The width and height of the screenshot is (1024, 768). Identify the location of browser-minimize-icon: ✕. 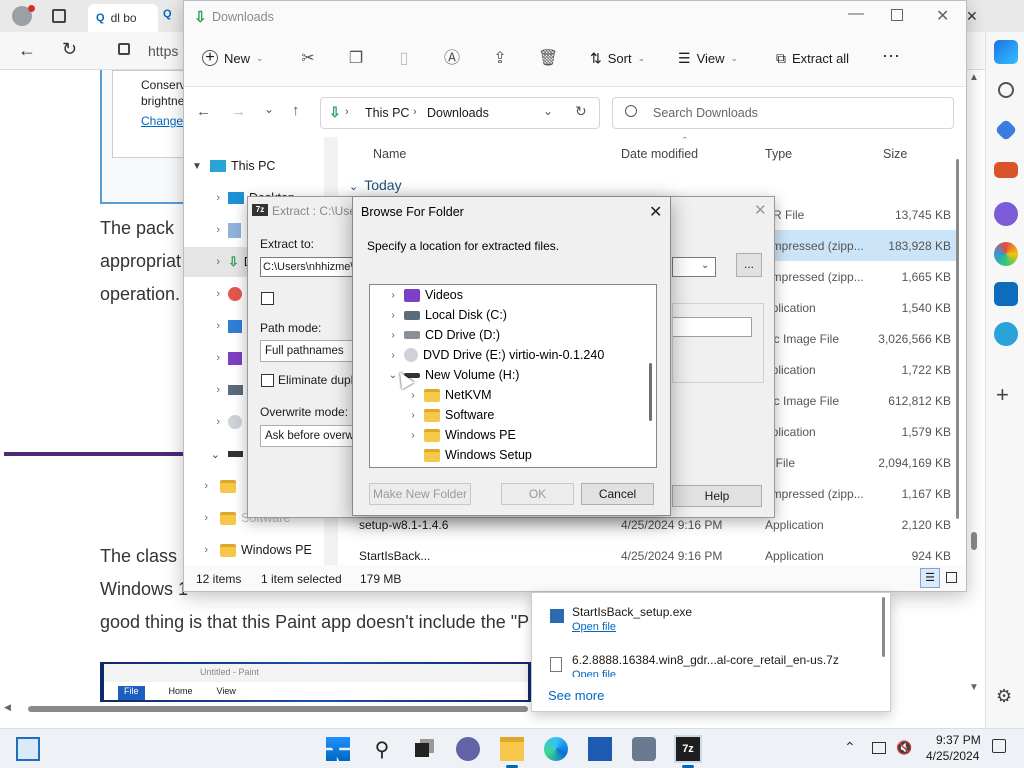
(972, 16).